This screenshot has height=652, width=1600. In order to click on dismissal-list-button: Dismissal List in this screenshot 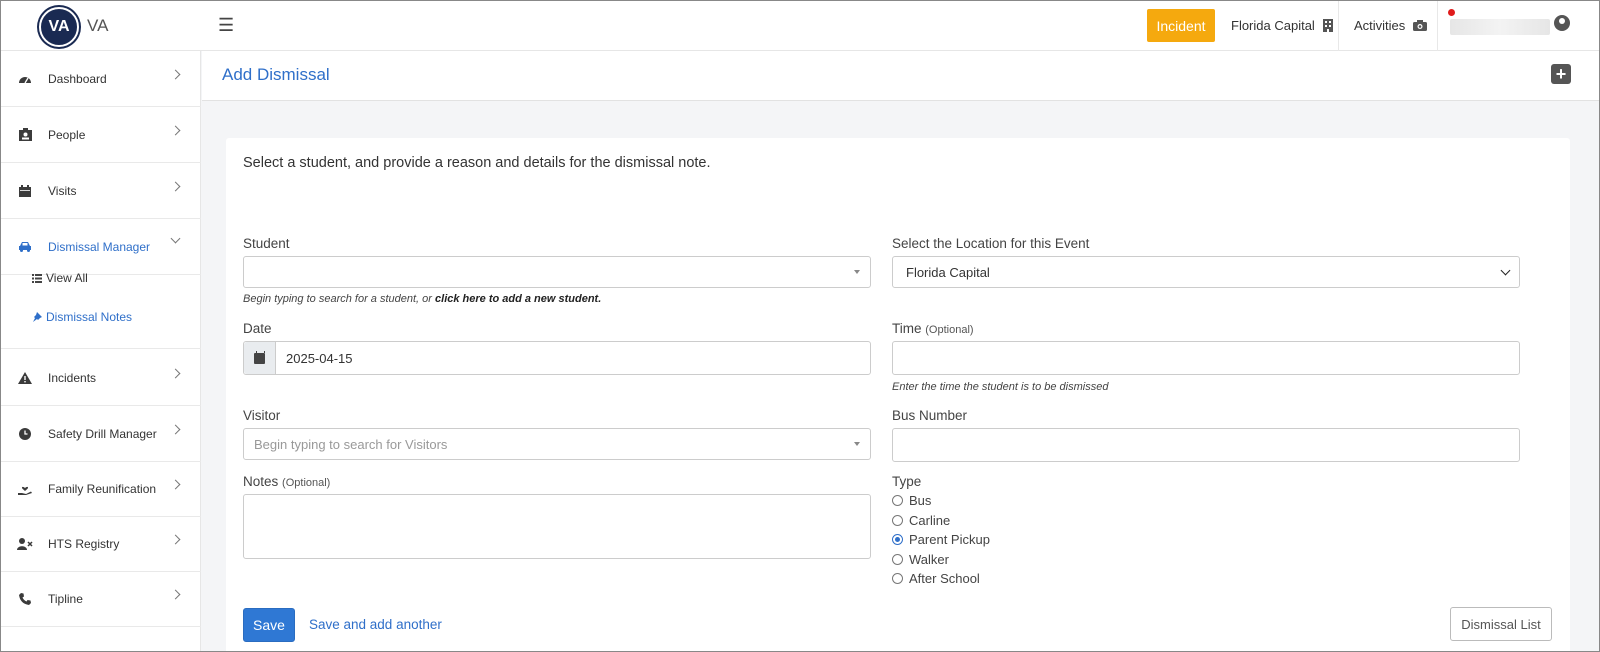, I will do `click(1501, 624)`.